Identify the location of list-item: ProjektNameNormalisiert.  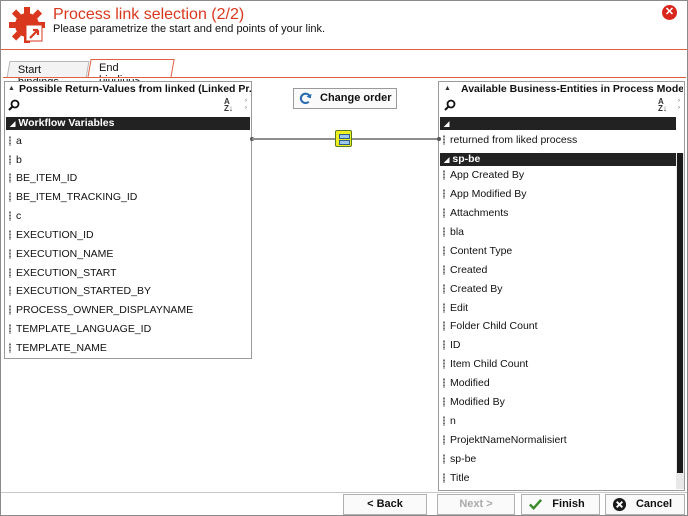
(503, 440).